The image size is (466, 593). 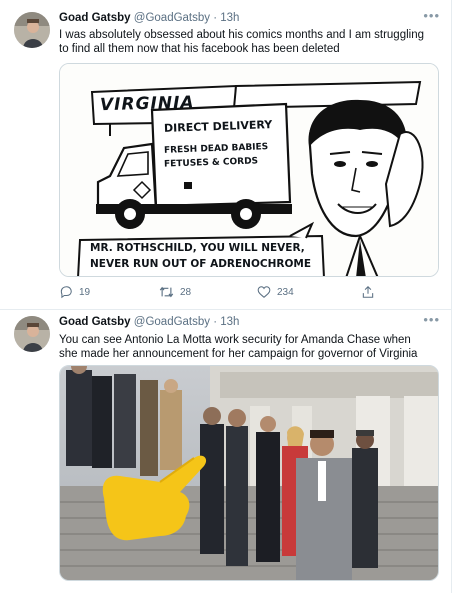 I want to click on like-count: 234, so click(x=285, y=292).